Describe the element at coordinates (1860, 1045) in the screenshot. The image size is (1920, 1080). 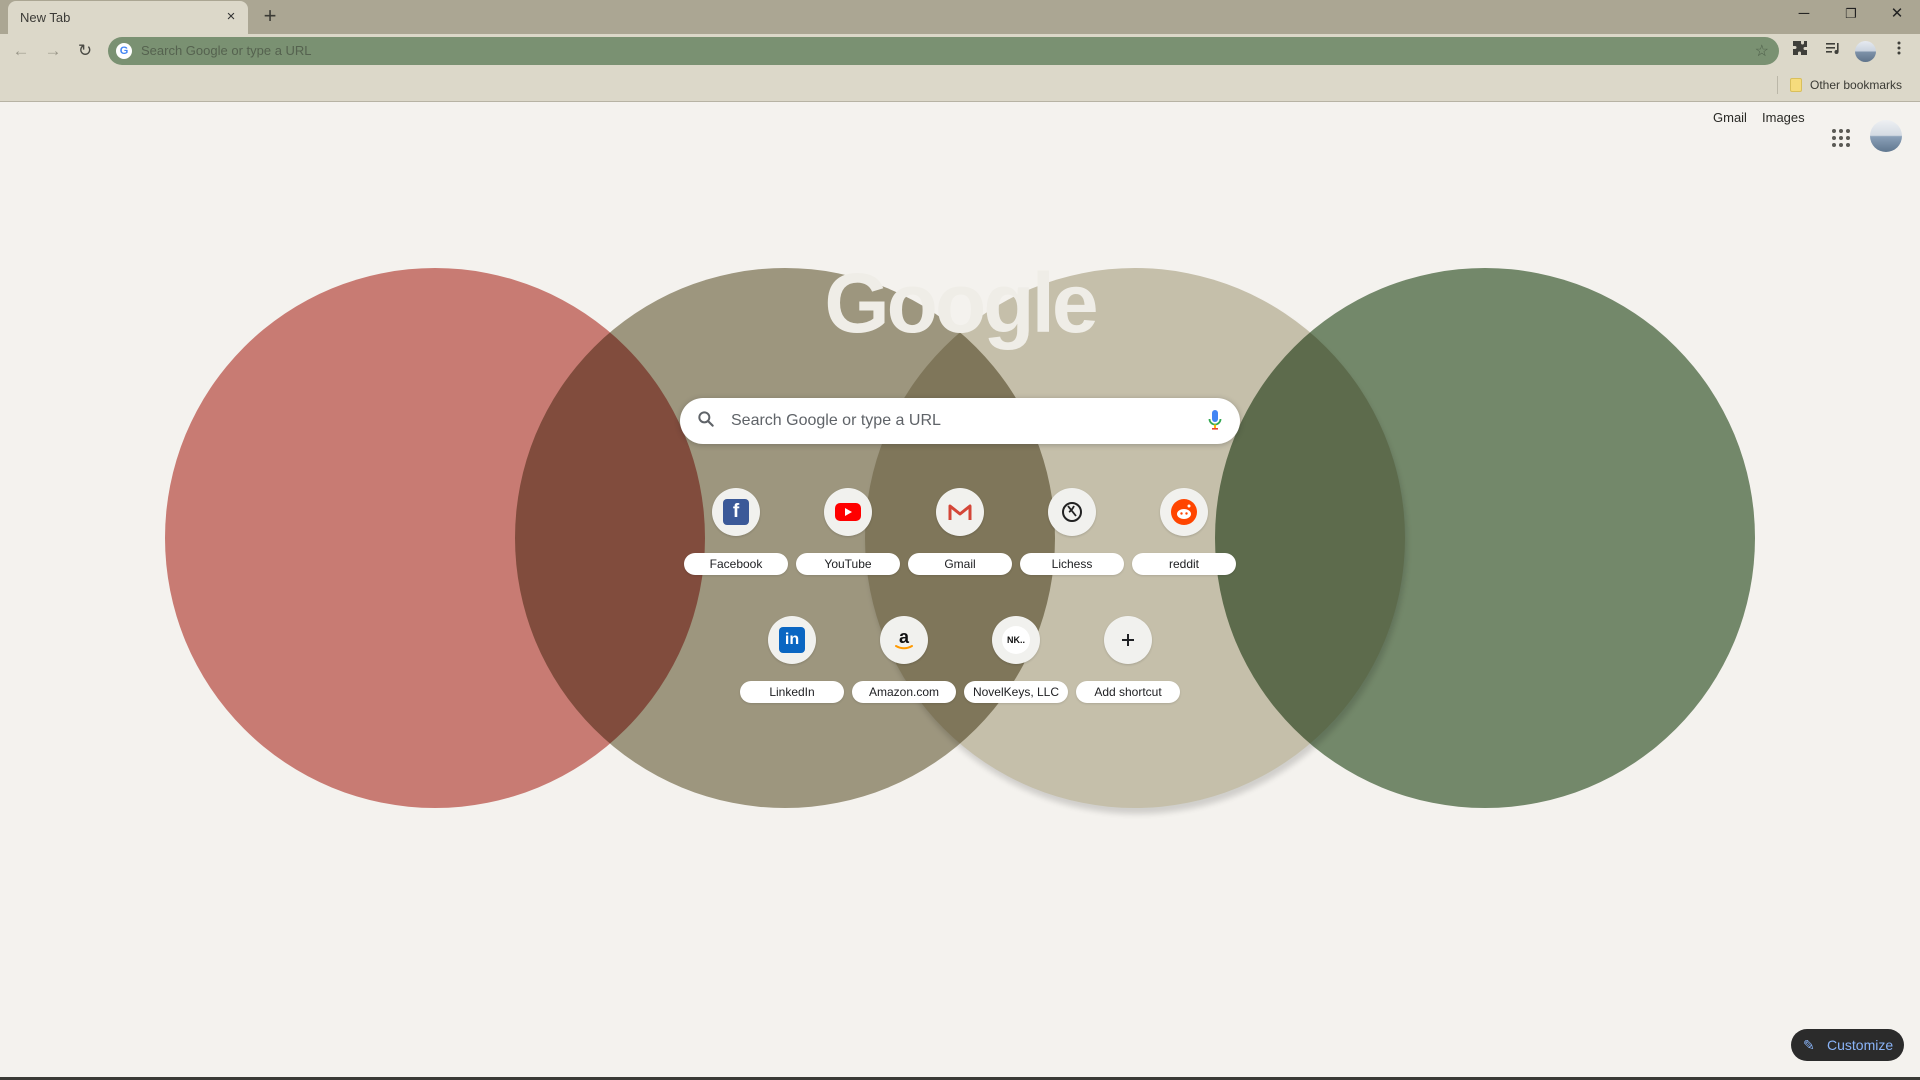
I see `customize-label: Customize` at that location.